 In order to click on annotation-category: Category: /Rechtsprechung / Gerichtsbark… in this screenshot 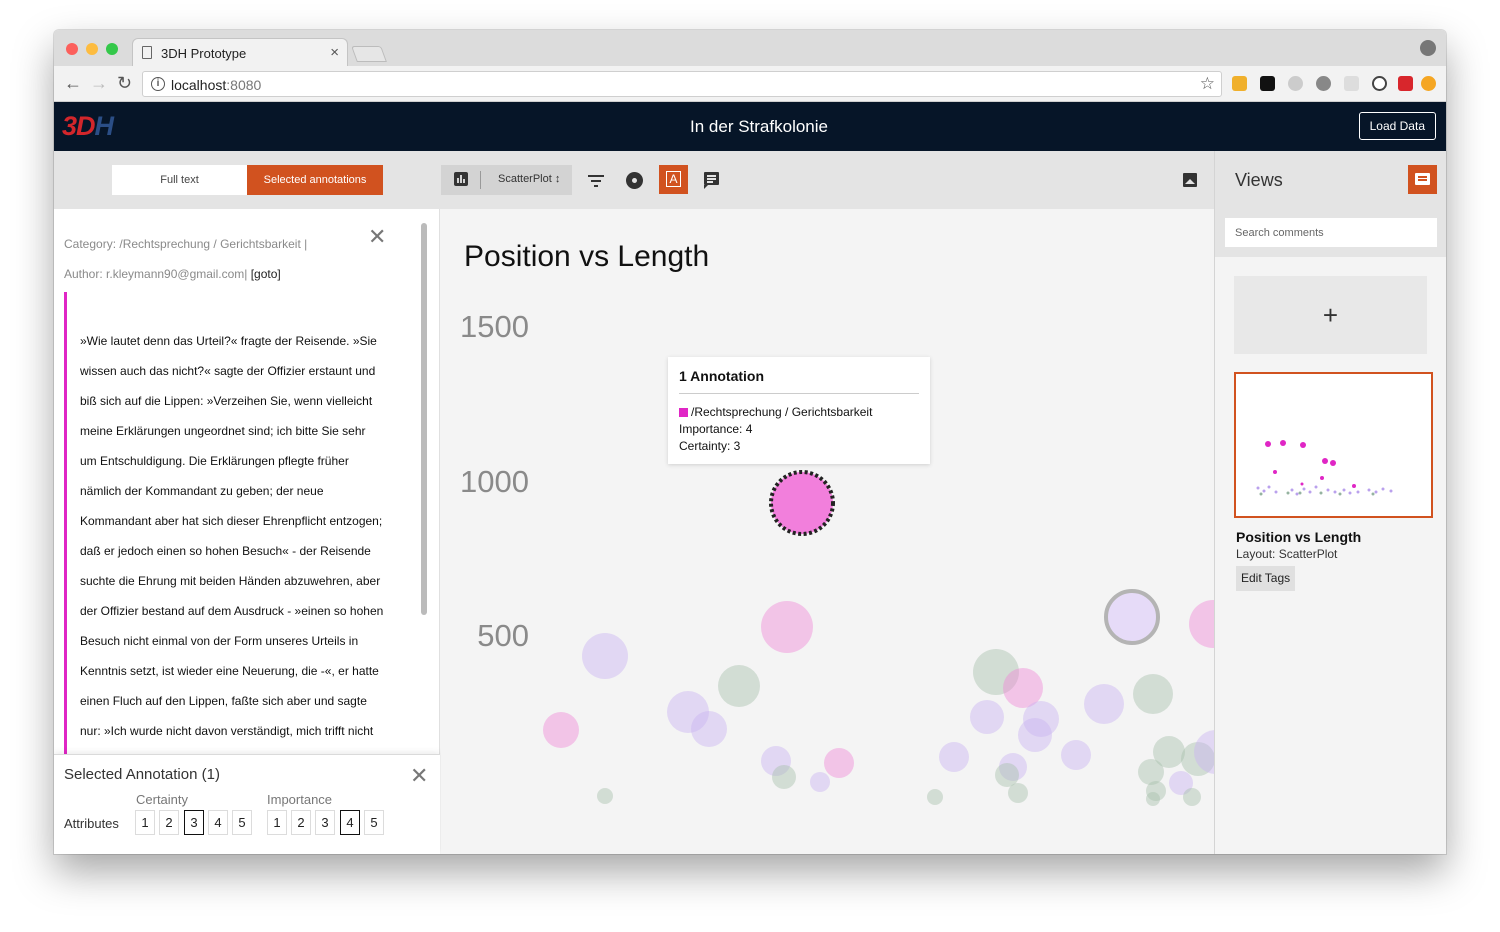, I will do `click(186, 244)`.